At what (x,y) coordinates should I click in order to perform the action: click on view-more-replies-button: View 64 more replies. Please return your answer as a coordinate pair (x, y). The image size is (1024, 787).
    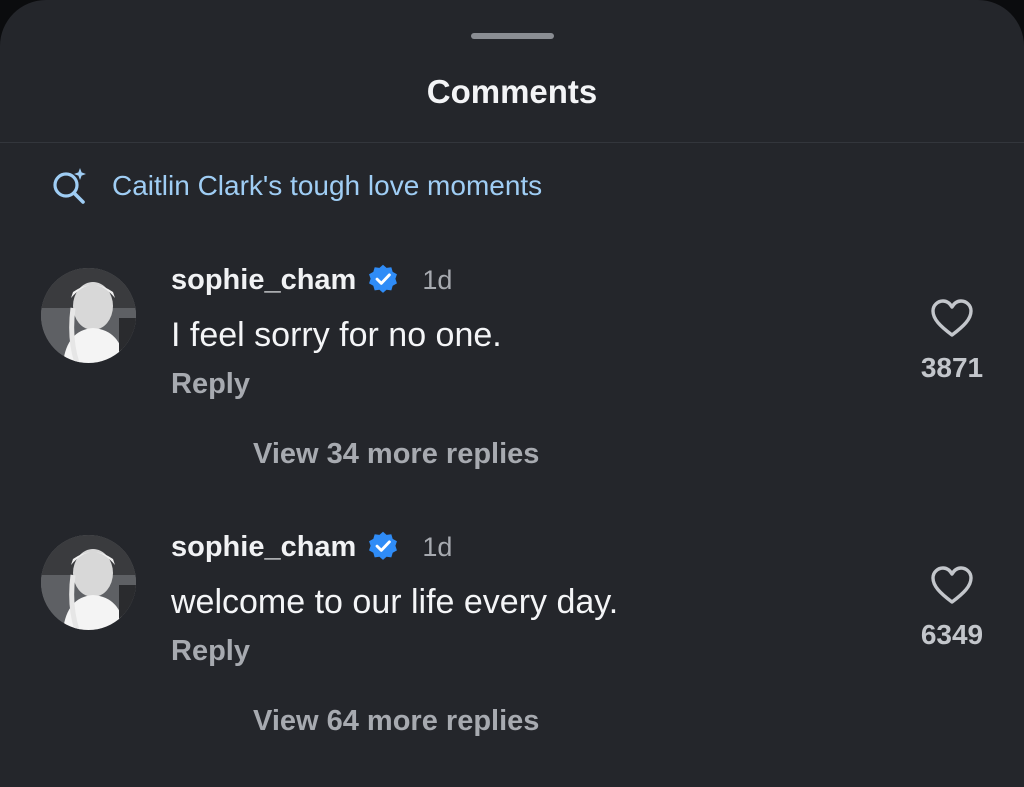
    Looking at the image, I should click on (396, 721).